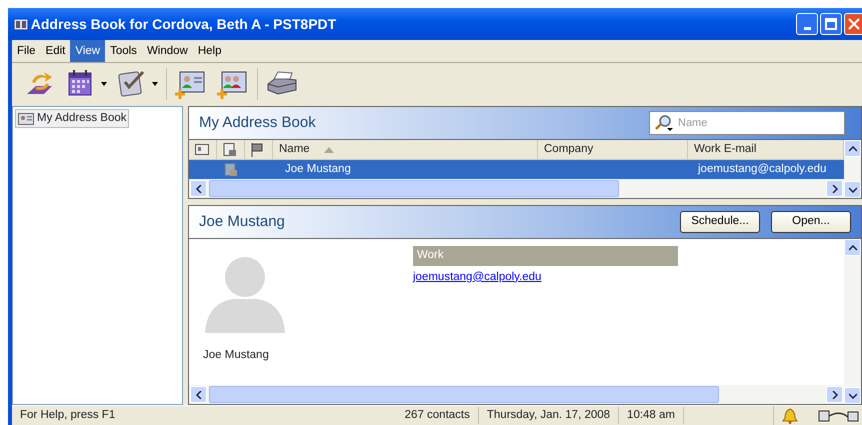  Describe the element at coordinates (725, 149) in the screenshot. I see `column-label: Work E-mail` at that location.